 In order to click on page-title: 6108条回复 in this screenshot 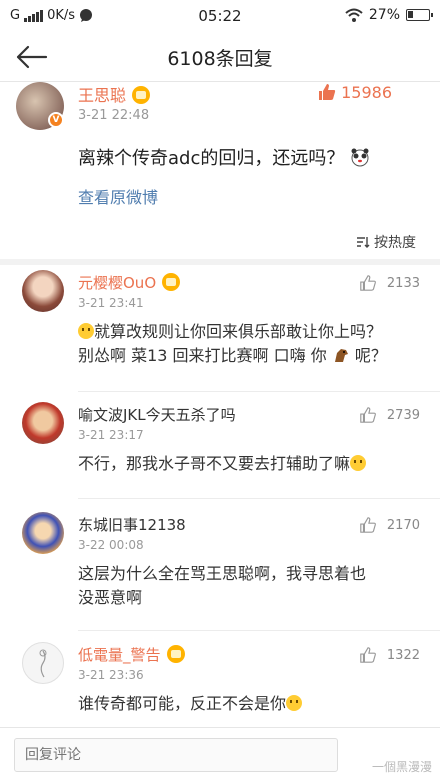, I will do `click(220, 59)`.